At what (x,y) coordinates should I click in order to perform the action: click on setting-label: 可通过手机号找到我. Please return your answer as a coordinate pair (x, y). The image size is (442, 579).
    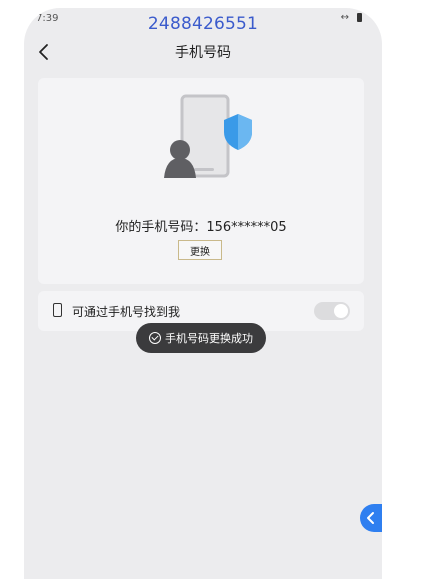
    Looking at the image, I should click on (126, 312).